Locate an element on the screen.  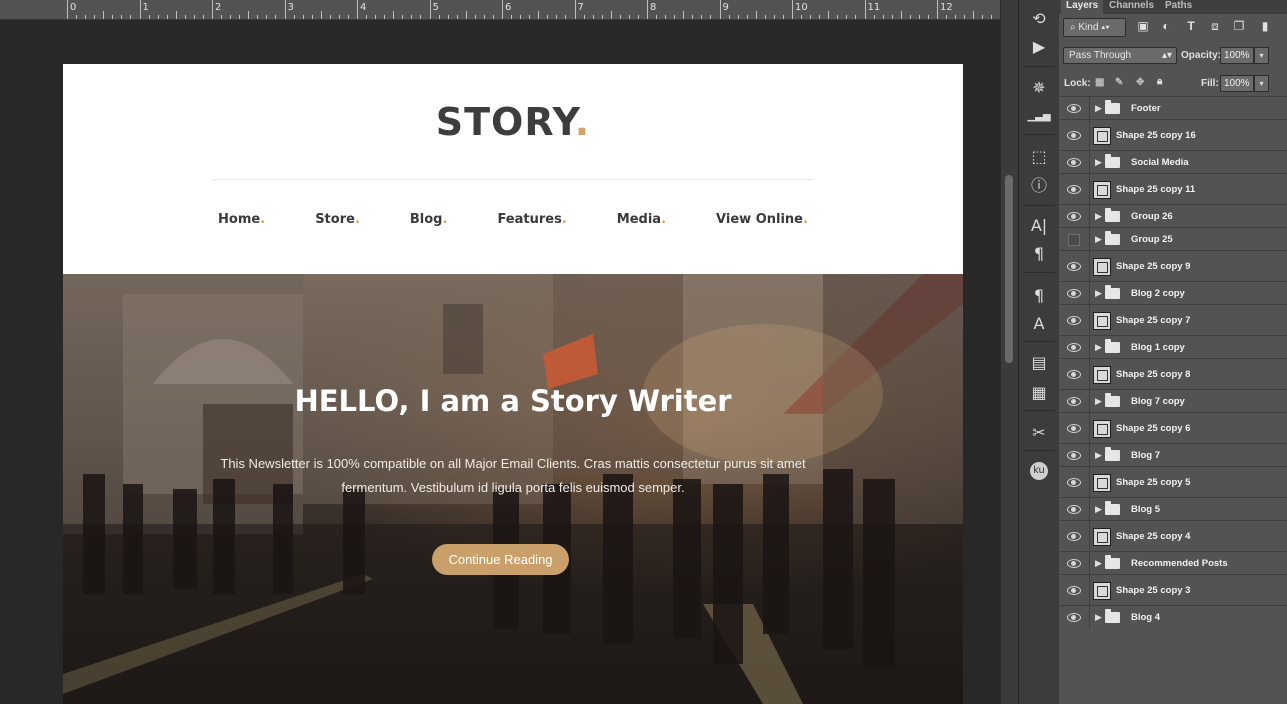
nav-item-store: Store. is located at coordinates (337, 219).